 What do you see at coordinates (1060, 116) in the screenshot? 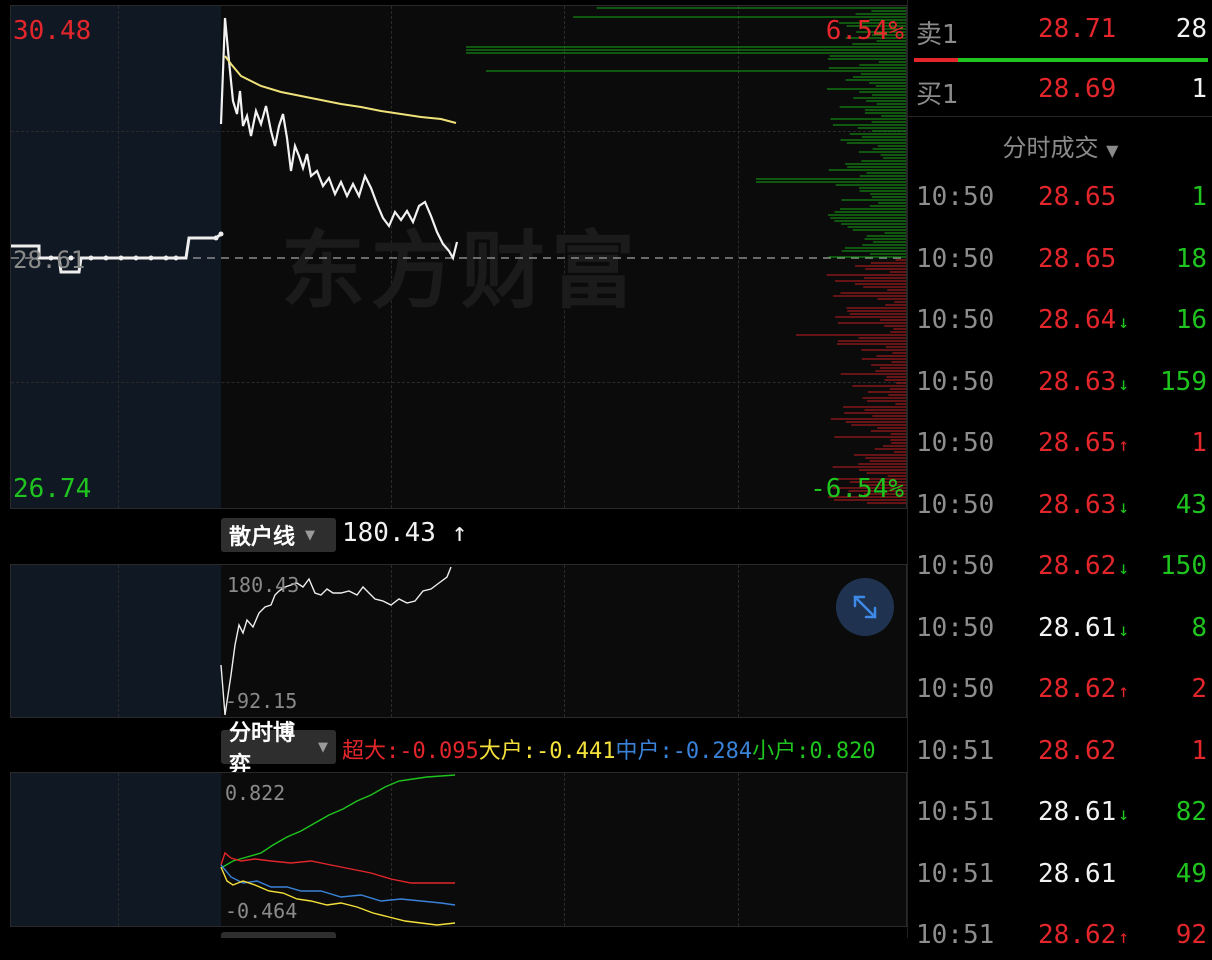
I see `divider` at bounding box center [1060, 116].